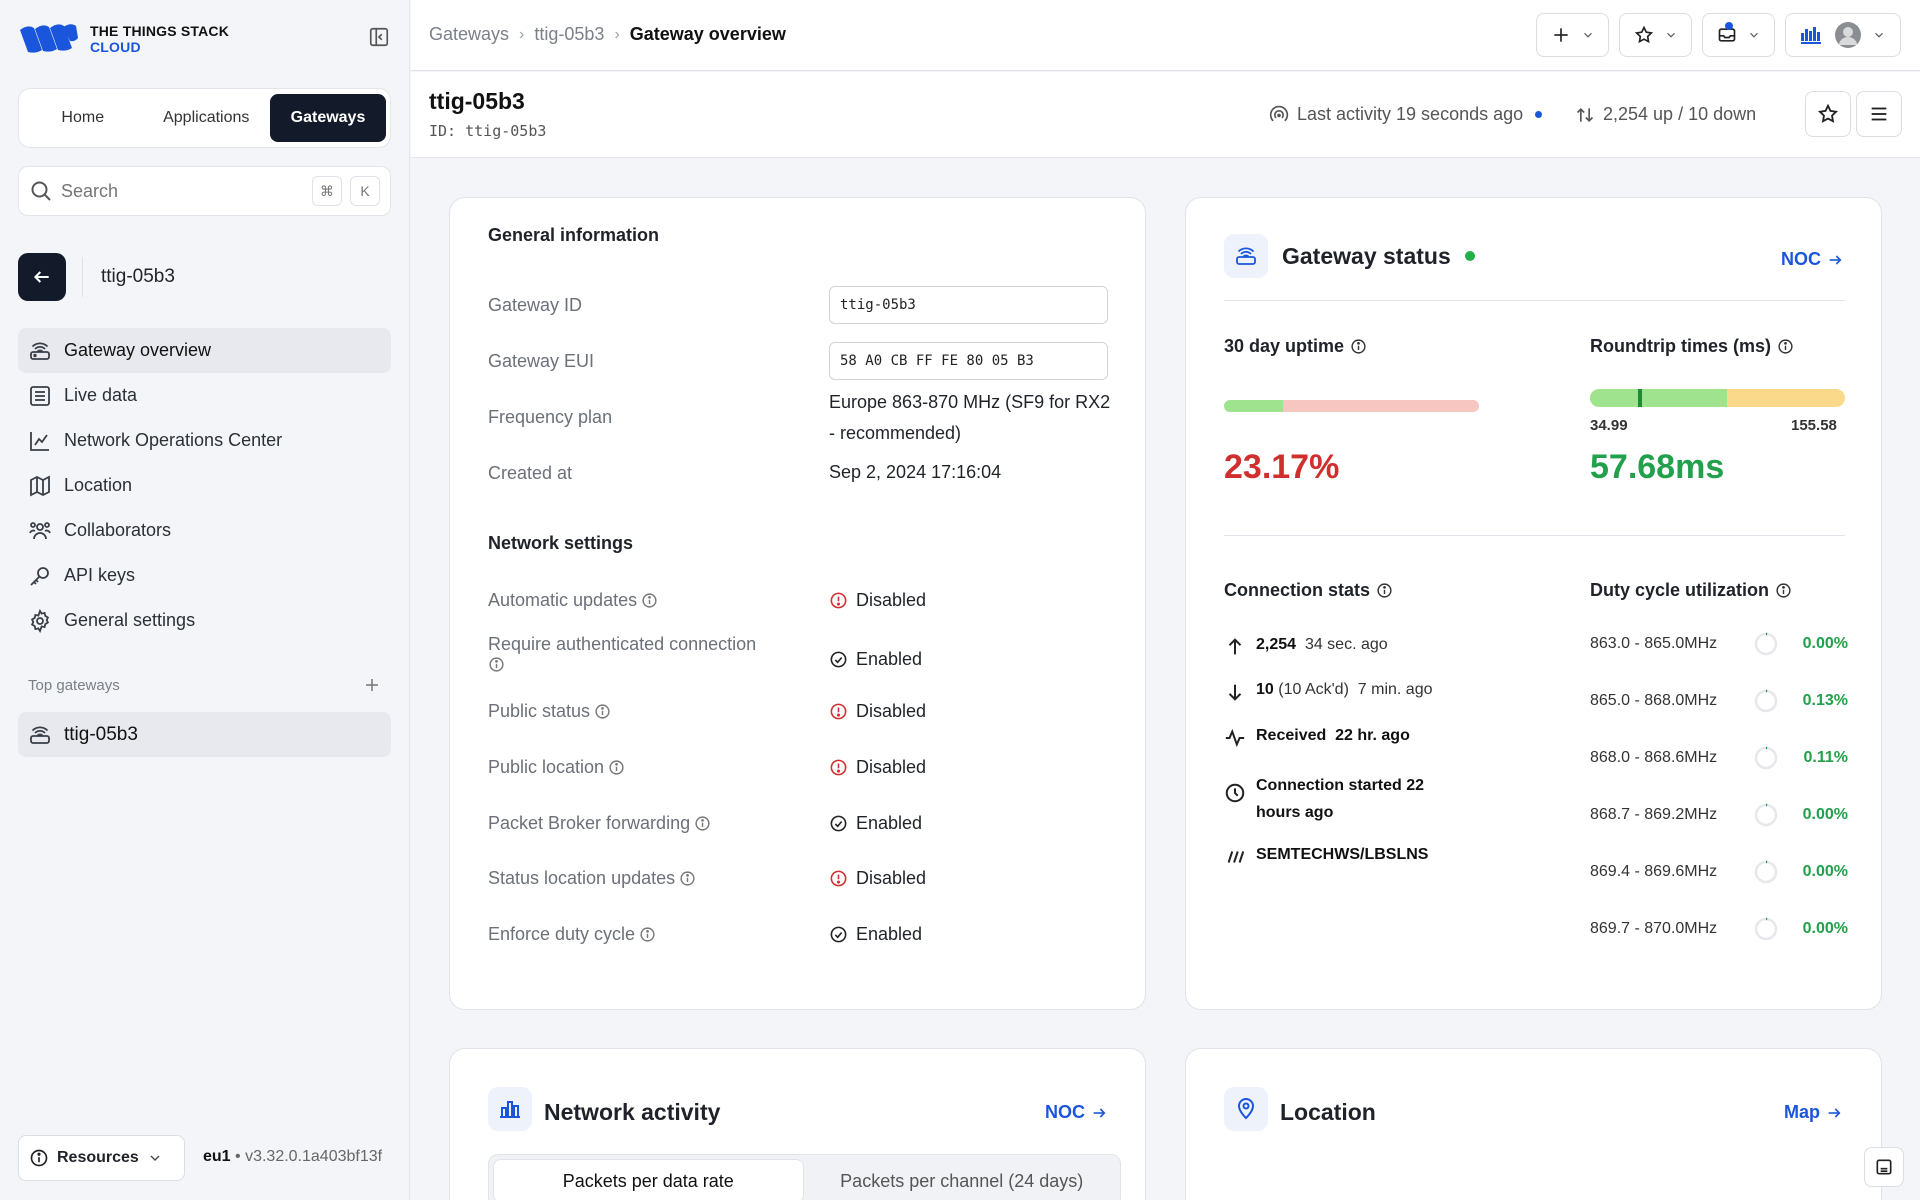 Image resolution: width=1920 pixels, height=1200 pixels. I want to click on duty-cycle-row: 868.0 - 868.6MHz 0.11%, so click(1719, 758).